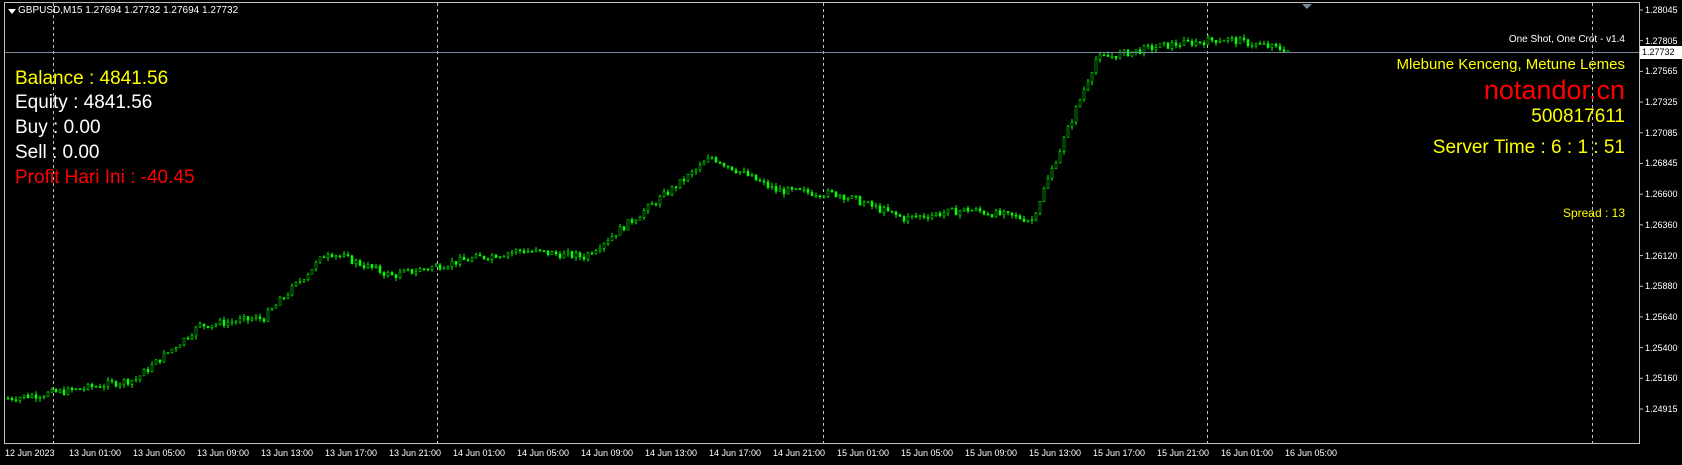 This screenshot has height=465, width=1682. Describe the element at coordinates (1578, 116) in the screenshot. I see `account-number: 500817611` at that location.